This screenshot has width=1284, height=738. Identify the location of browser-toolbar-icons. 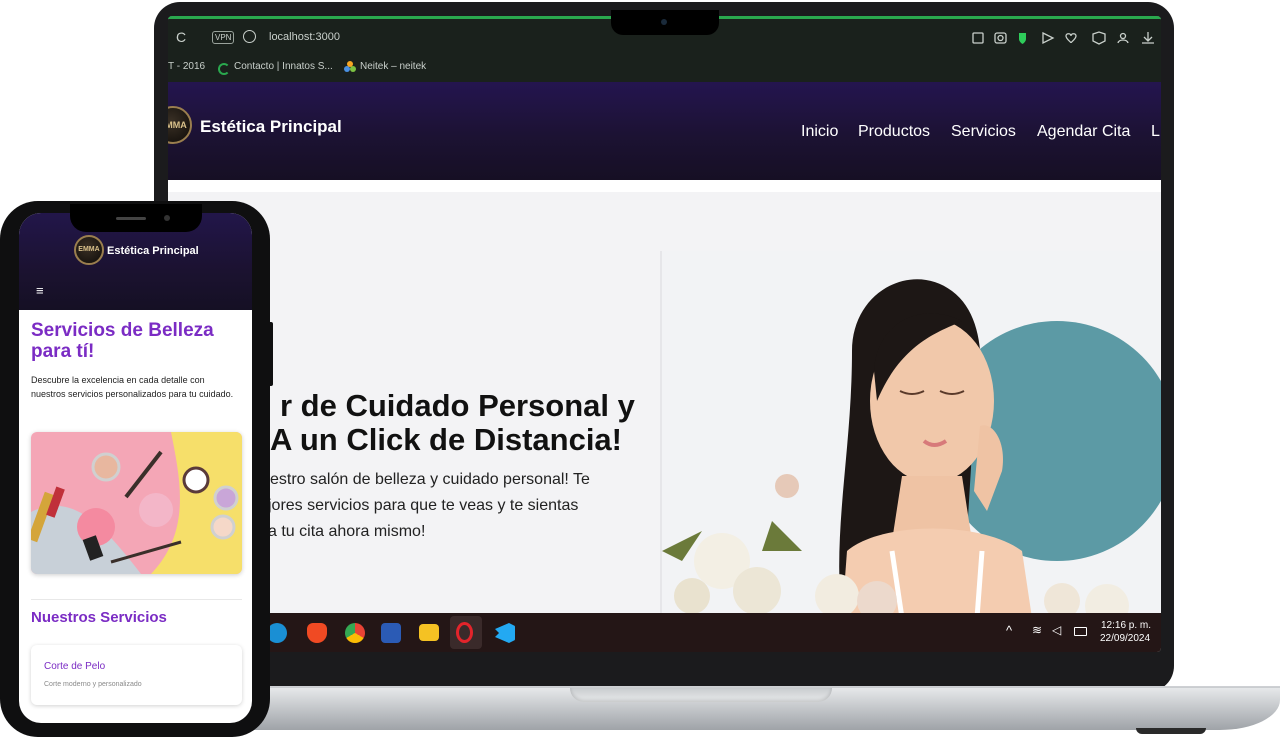
(1063, 38).